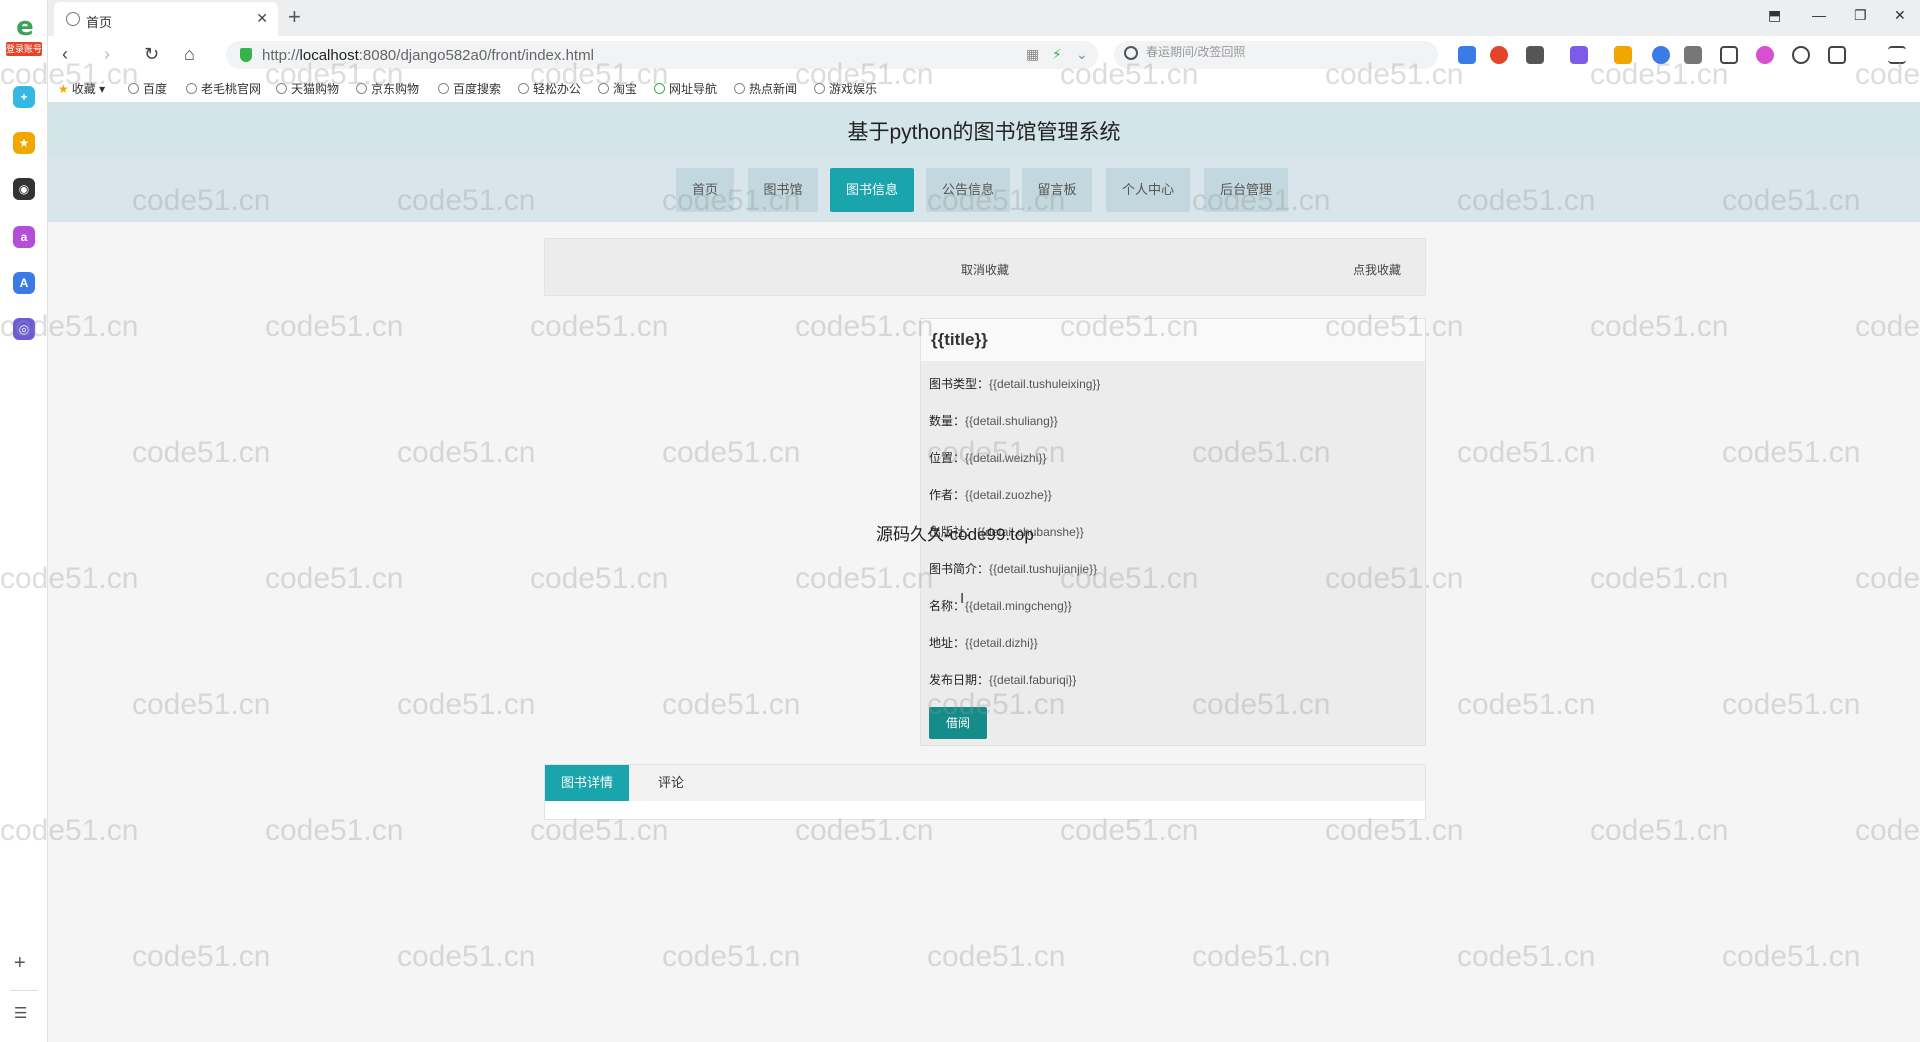 This screenshot has width=1920, height=1042. Describe the element at coordinates (1499, 55) in the screenshot. I see `weibo-icon` at that location.